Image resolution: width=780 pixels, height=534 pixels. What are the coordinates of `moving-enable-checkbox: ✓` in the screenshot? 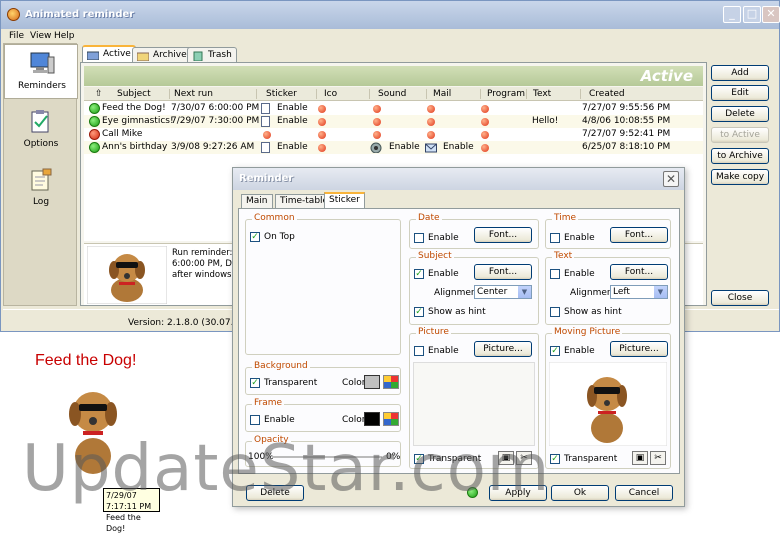 It's located at (555, 351).